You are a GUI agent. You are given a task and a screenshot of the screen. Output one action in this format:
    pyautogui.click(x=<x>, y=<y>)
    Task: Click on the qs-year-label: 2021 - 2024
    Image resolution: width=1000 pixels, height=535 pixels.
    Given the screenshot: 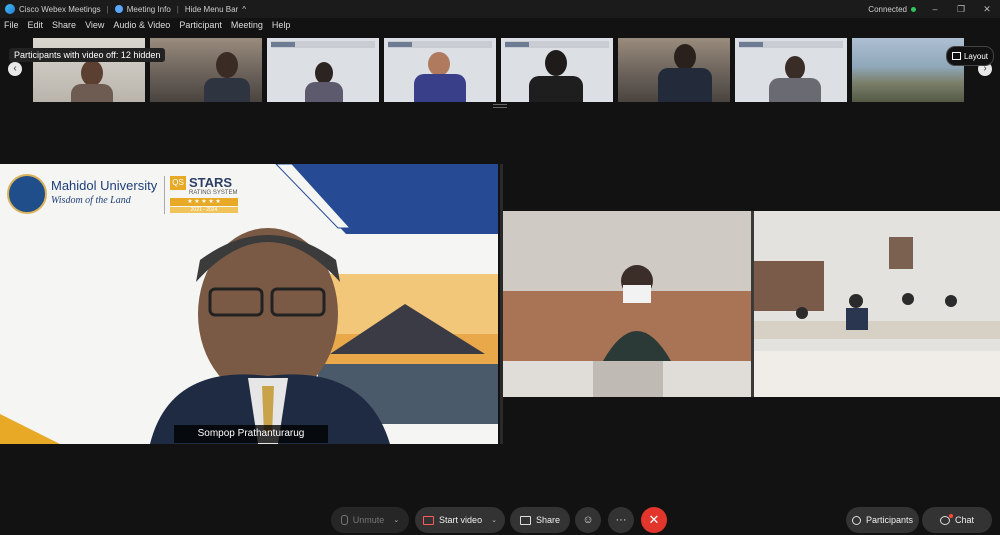 What is the action you would take?
    pyautogui.click(x=204, y=210)
    